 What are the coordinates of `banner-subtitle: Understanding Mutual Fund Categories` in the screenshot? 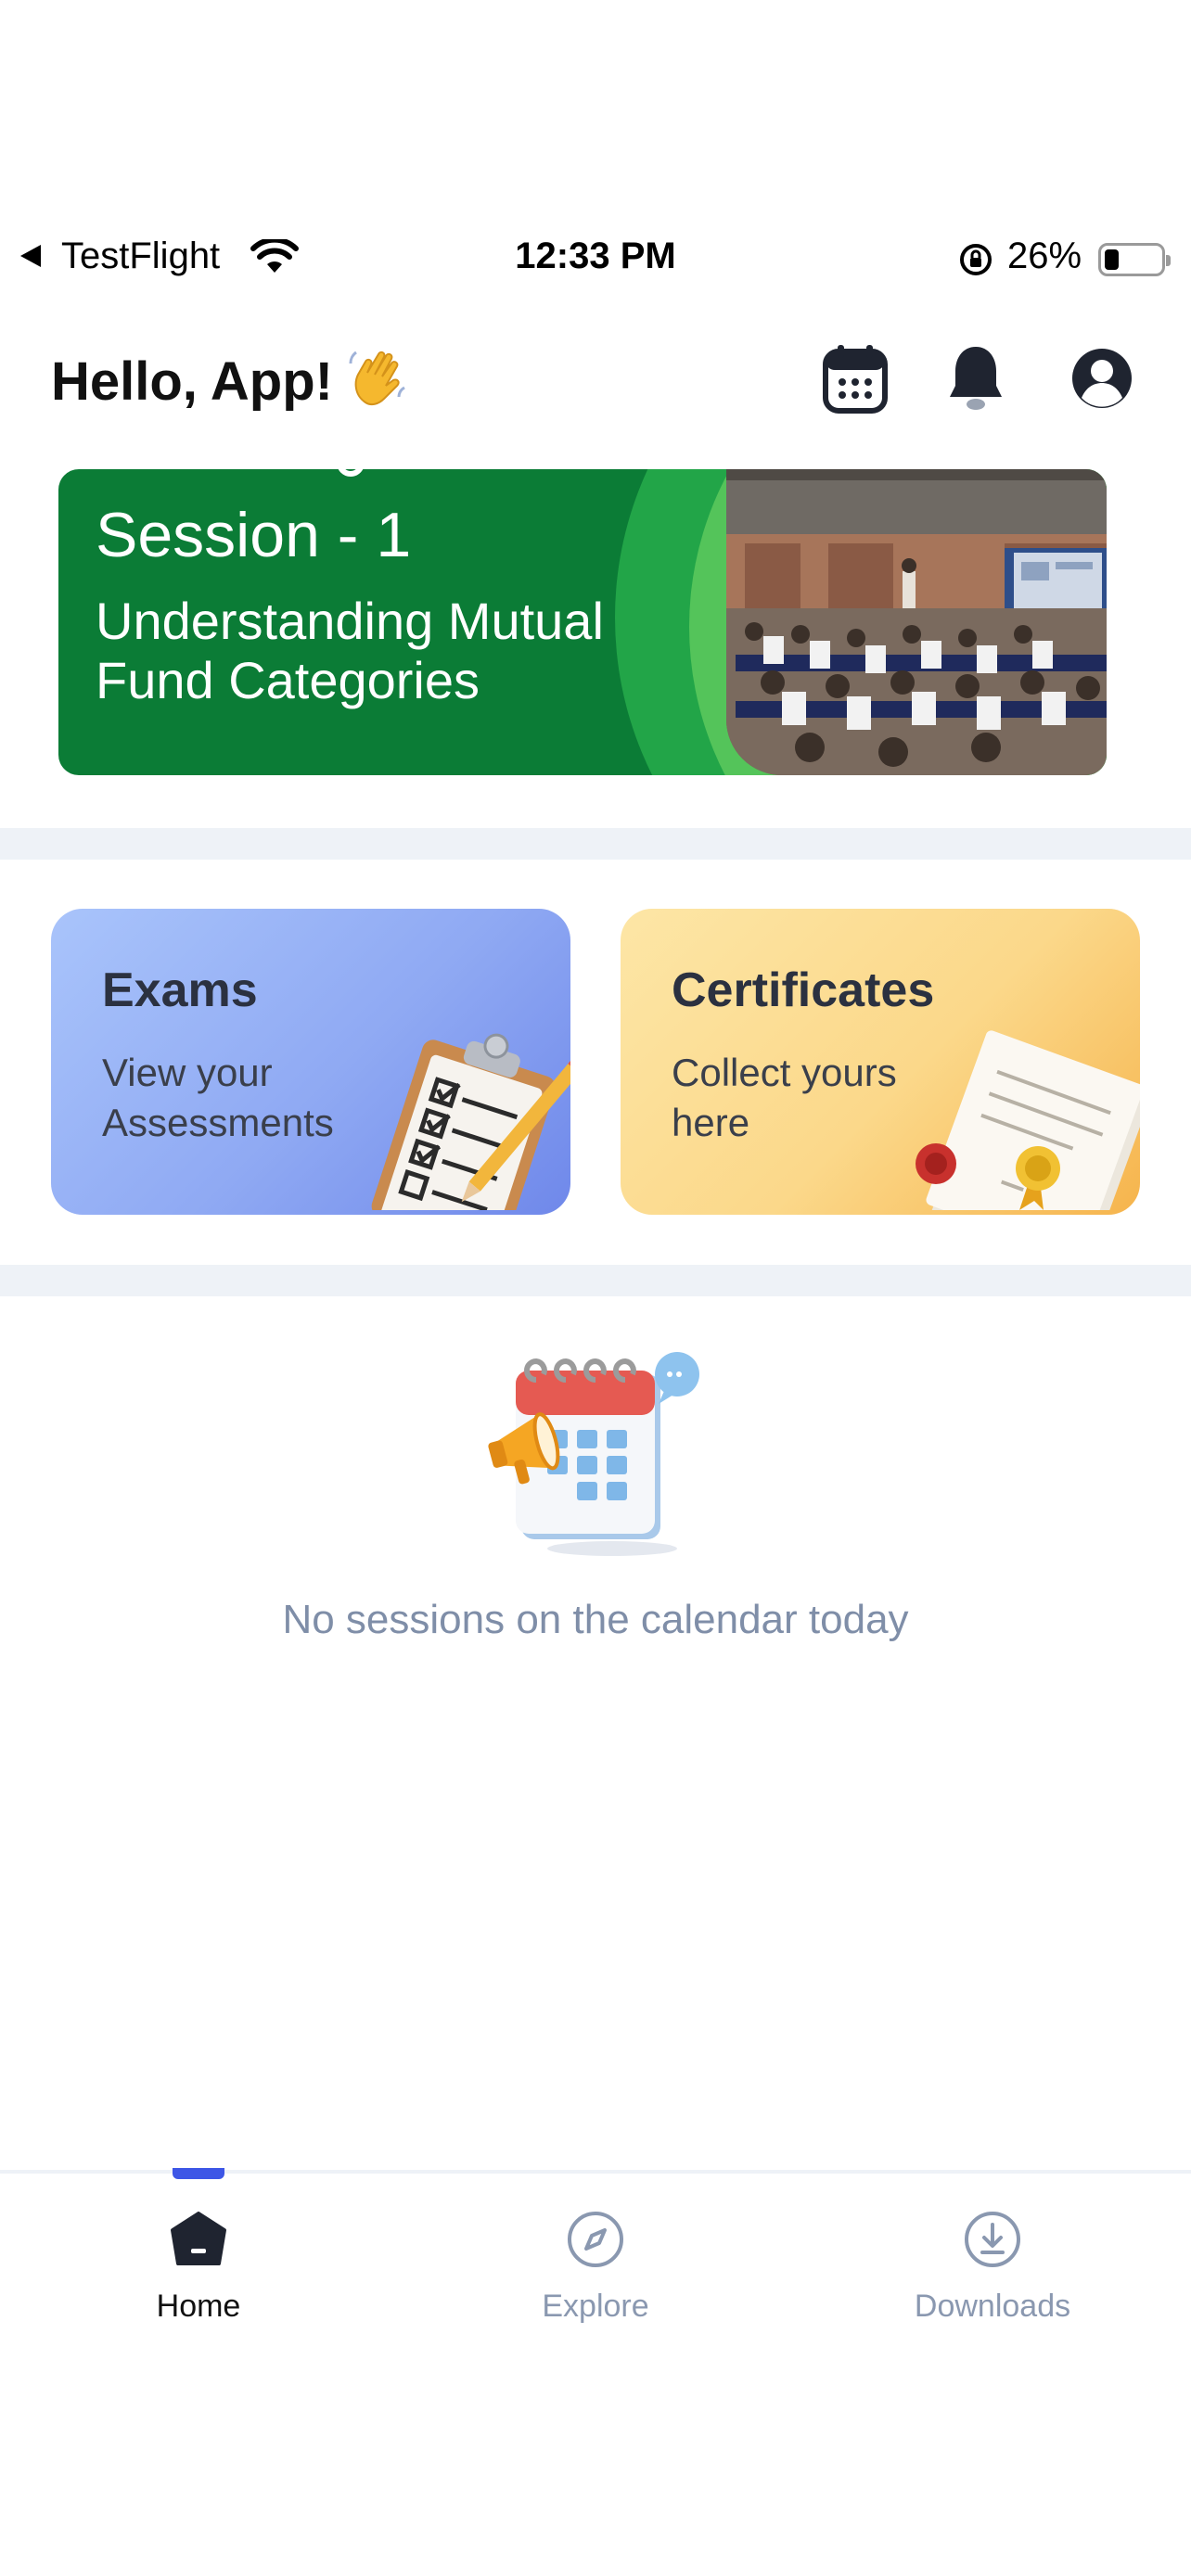 It's located at (350, 650).